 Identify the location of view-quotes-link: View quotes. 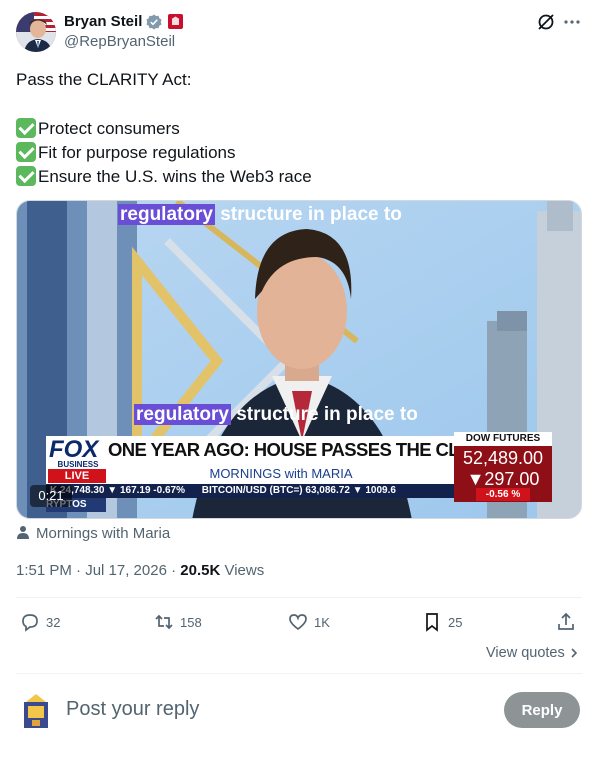
(532, 653).